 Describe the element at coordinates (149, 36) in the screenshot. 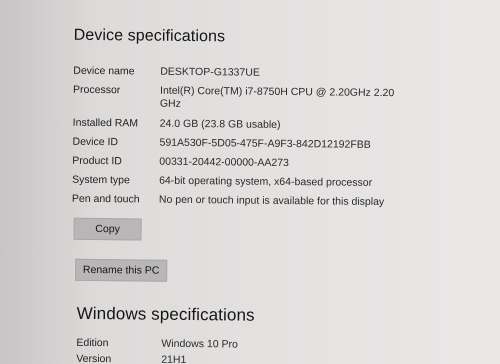

I see `device-specifications-heading: Device specifications` at that location.